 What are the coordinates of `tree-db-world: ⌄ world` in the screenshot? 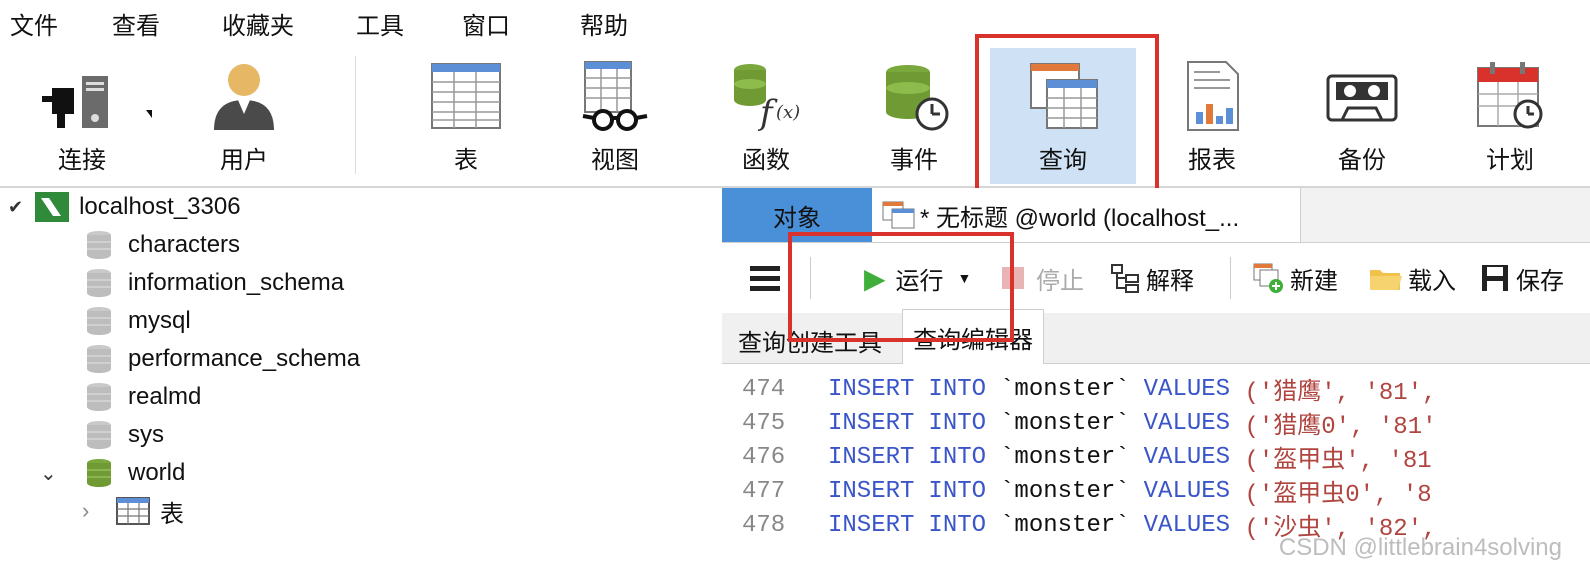 It's located at (112, 473).